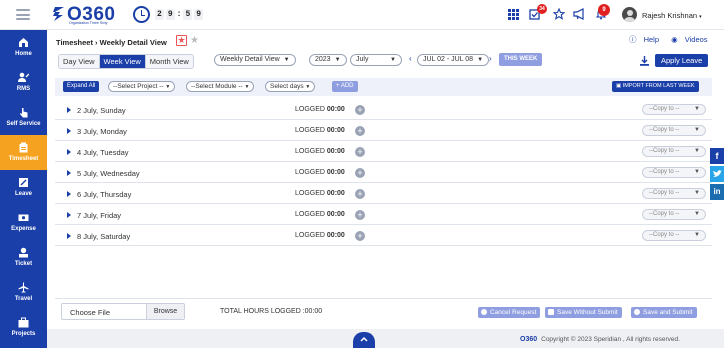  Describe the element at coordinates (23, 14) in the screenshot. I see `menu-icon` at that location.